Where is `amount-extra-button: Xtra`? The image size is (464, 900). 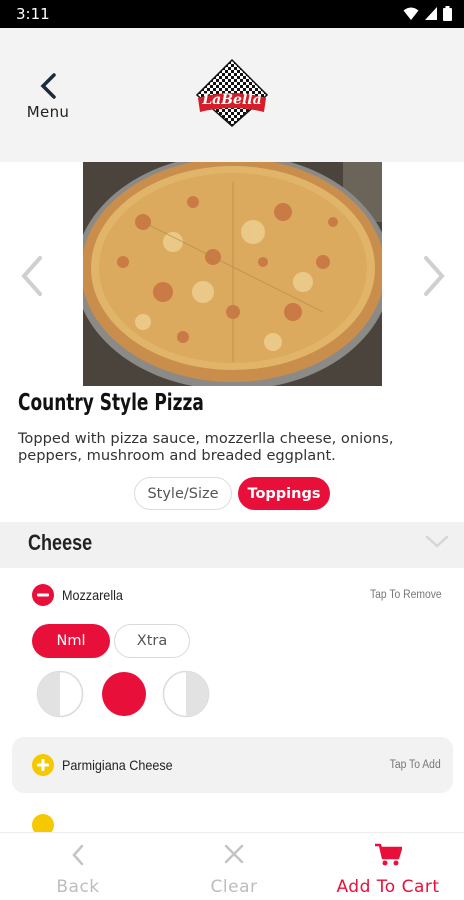 amount-extra-button: Xtra is located at coordinates (152, 641).